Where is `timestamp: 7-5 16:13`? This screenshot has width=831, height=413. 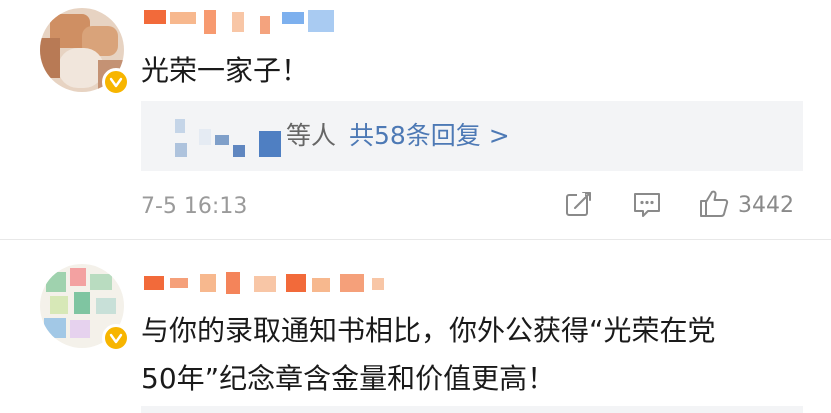 timestamp: 7-5 16:13 is located at coordinates (194, 206).